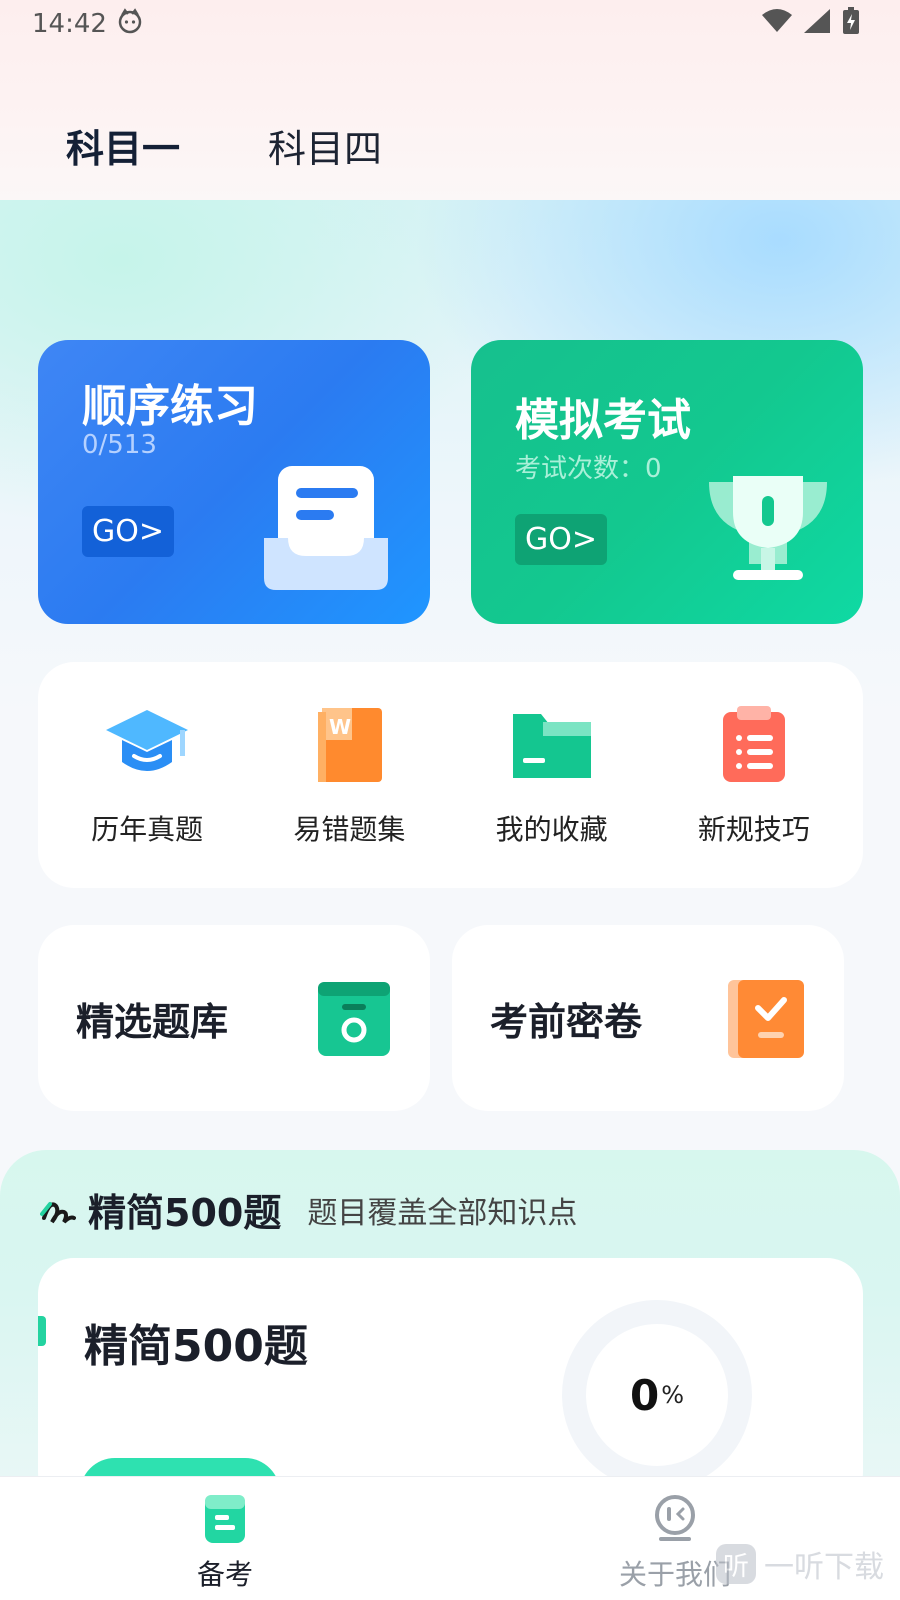 Image resolution: width=900 pixels, height=1600 pixels. I want to click on tab-subject-one: 科目一, so click(123, 145).